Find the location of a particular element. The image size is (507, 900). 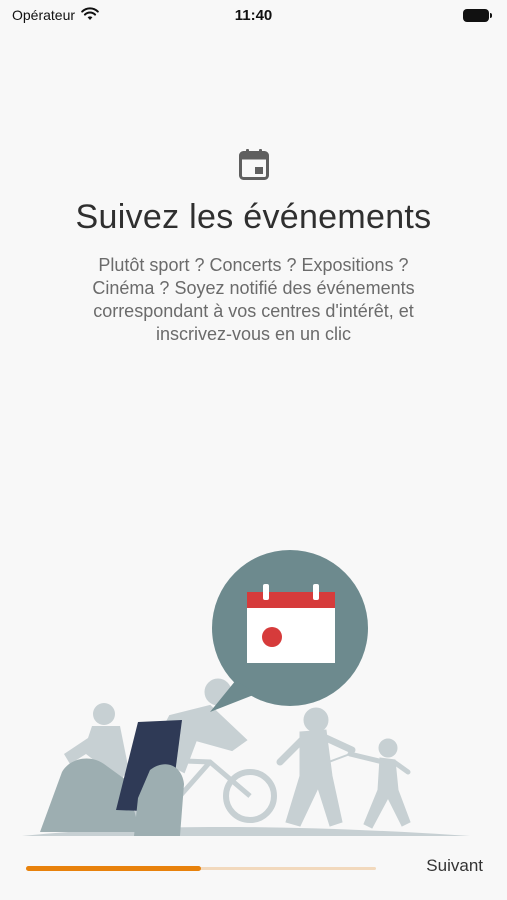

battery-icon is located at coordinates (477, 15).